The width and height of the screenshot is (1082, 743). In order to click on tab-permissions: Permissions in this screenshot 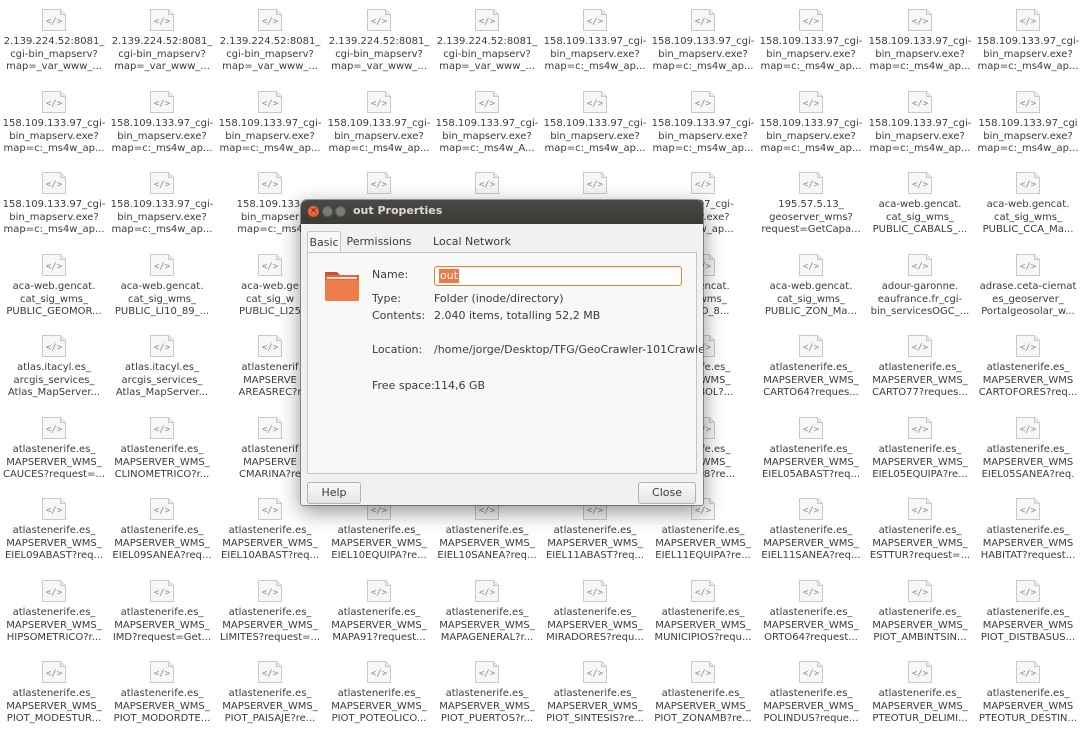, I will do `click(379, 241)`.